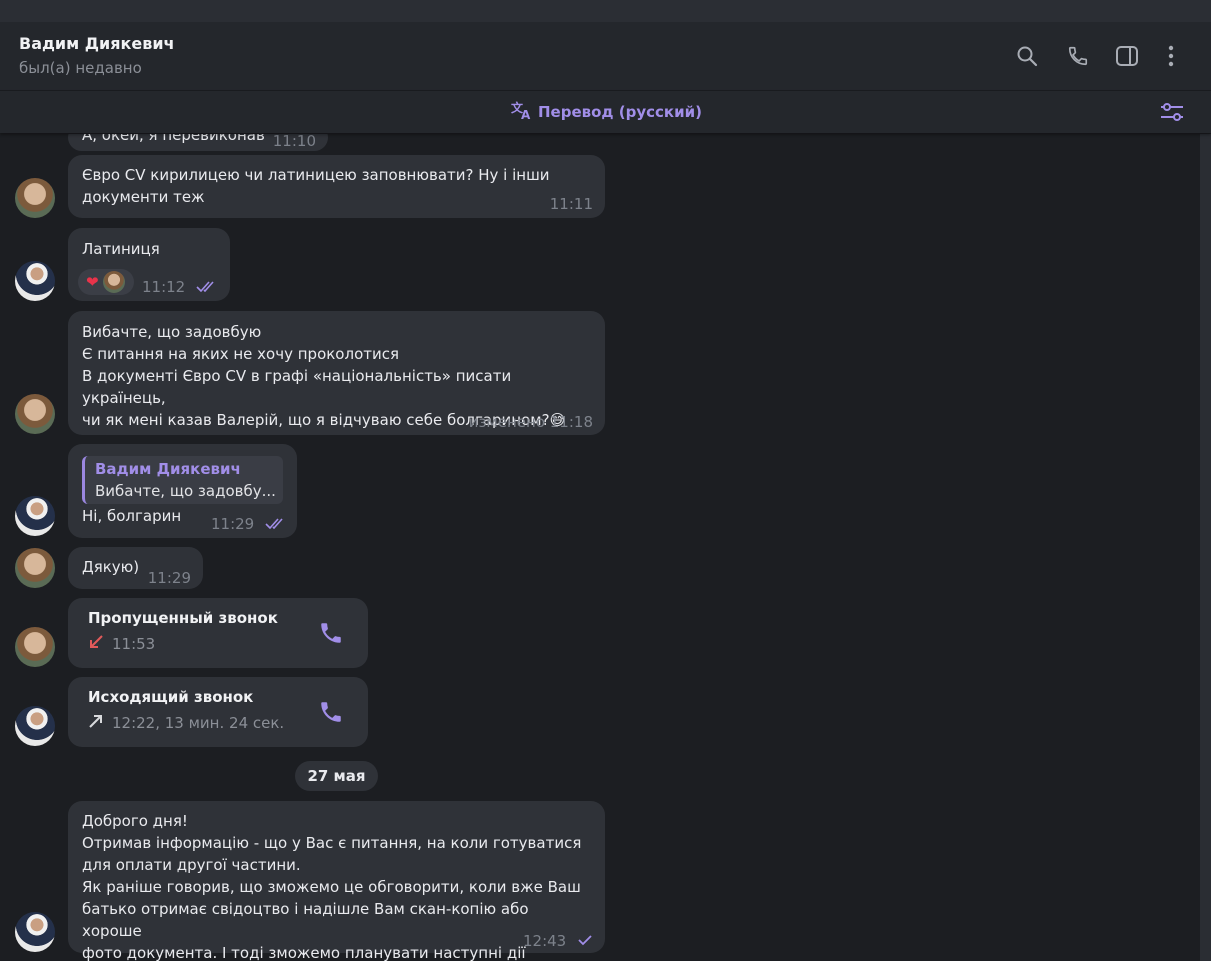 The width and height of the screenshot is (1211, 961). Describe the element at coordinates (80, 68) in the screenshot. I see `contact-status: был(а) недавно` at that location.